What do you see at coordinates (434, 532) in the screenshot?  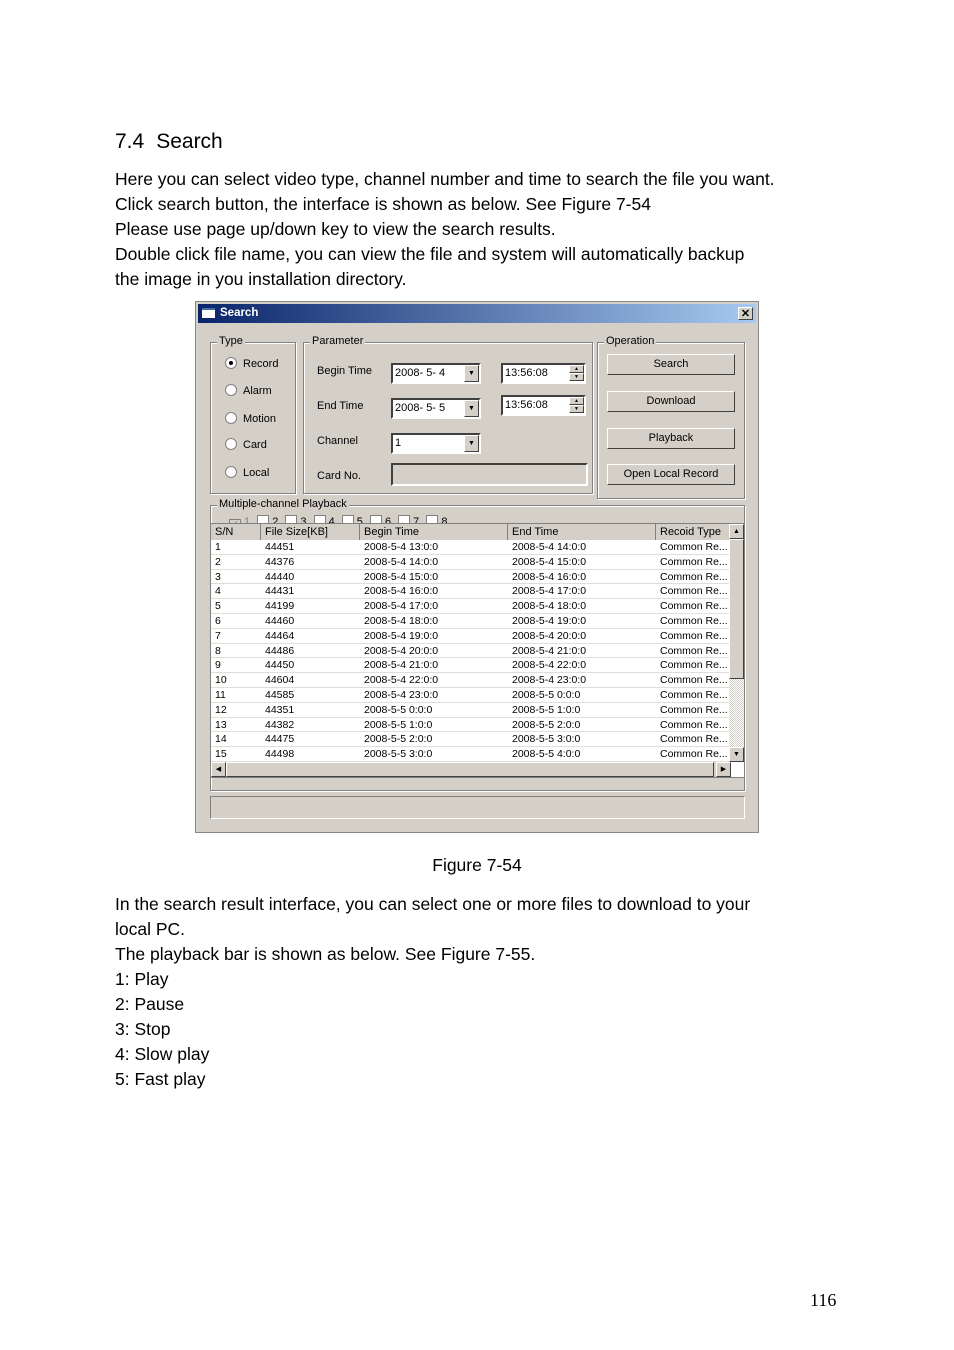 I see `column-header-begin-time: Begin Time` at bounding box center [434, 532].